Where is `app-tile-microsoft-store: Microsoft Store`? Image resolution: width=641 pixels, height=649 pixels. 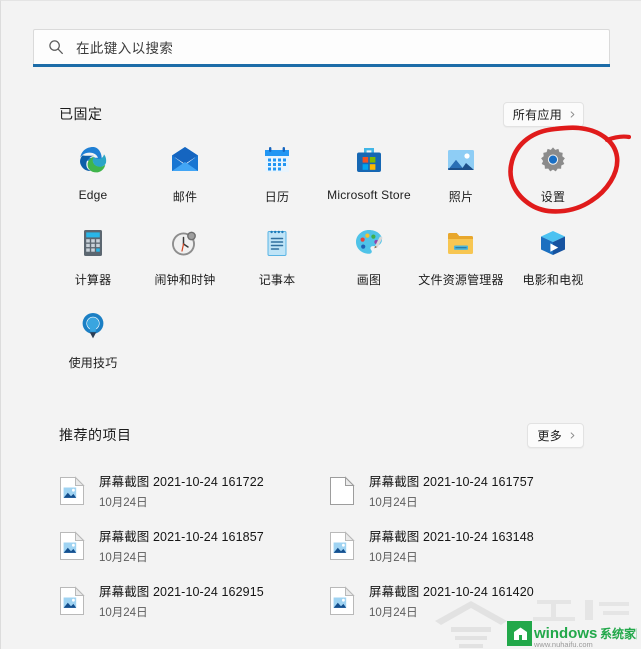 app-tile-microsoft-store: Microsoft Store is located at coordinates (369, 180).